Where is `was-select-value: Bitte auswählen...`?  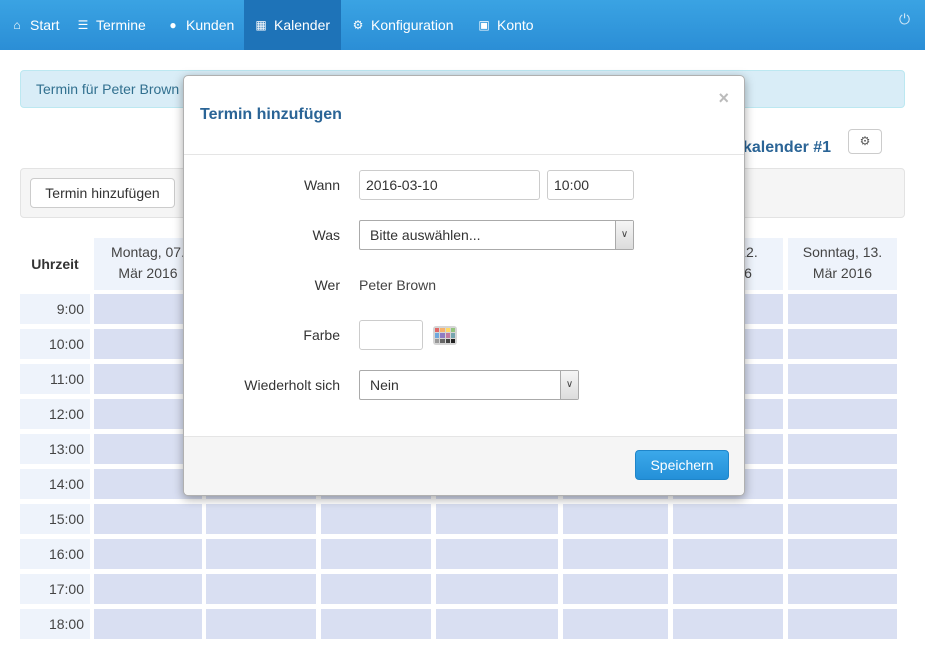
was-select-value: Bitte auswählen... is located at coordinates (425, 235).